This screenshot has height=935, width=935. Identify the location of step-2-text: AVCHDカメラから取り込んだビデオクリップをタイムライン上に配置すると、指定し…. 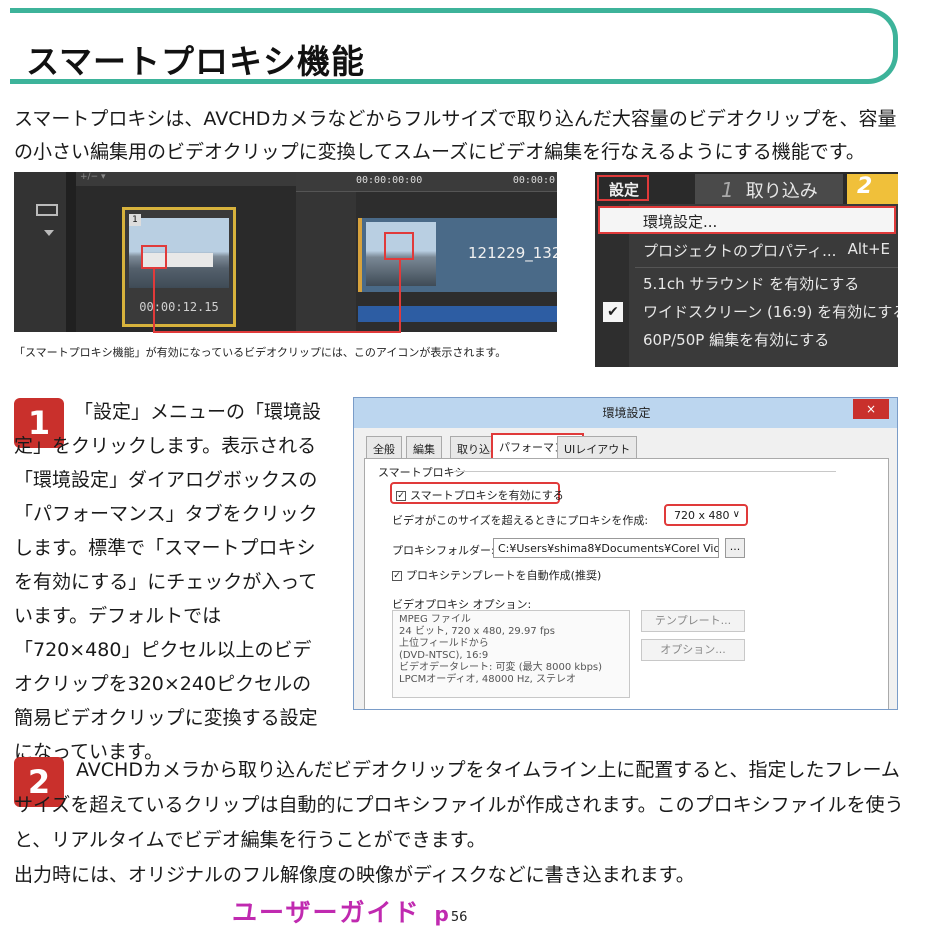
(459, 805).